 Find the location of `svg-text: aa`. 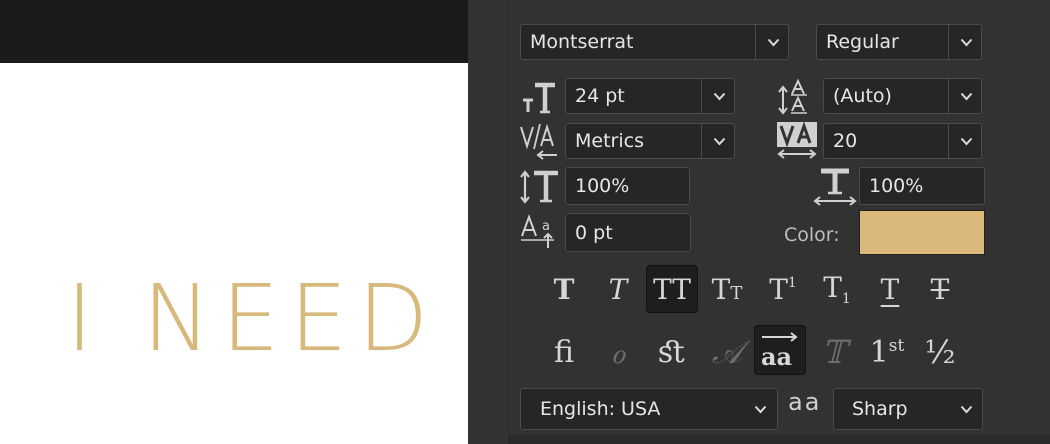

svg-text: aa is located at coordinates (776, 356).